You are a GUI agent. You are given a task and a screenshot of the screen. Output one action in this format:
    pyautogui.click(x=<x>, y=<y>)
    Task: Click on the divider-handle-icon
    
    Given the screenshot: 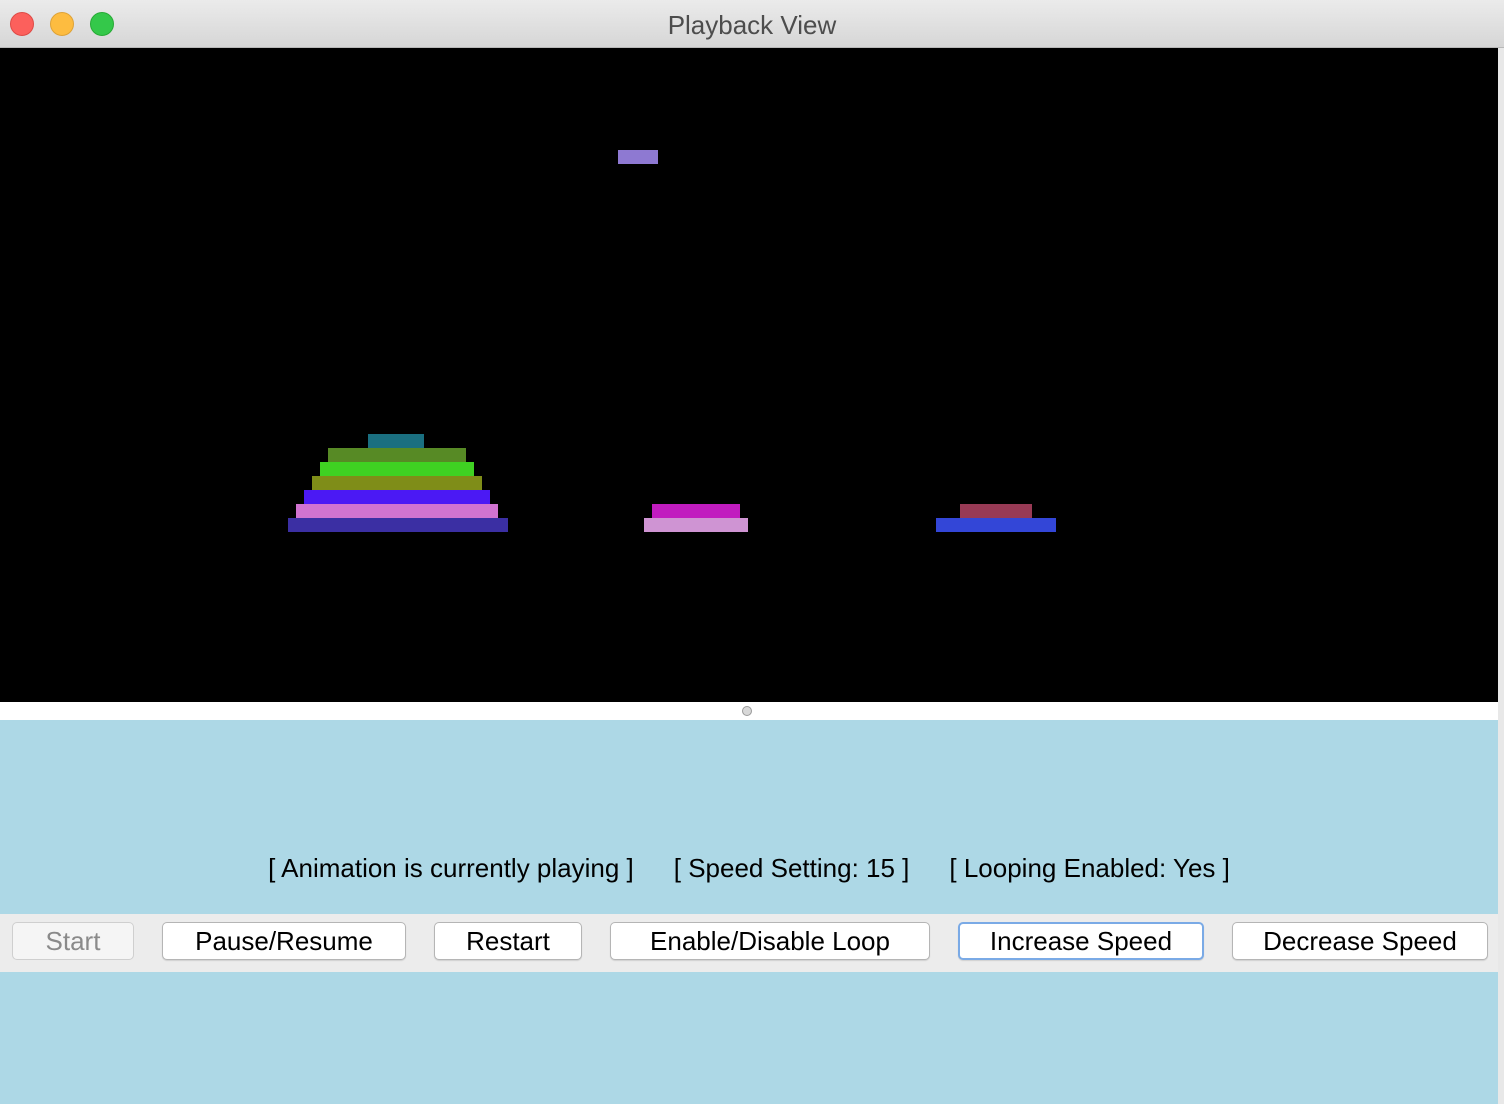 What is the action you would take?
    pyautogui.click(x=747, y=711)
    